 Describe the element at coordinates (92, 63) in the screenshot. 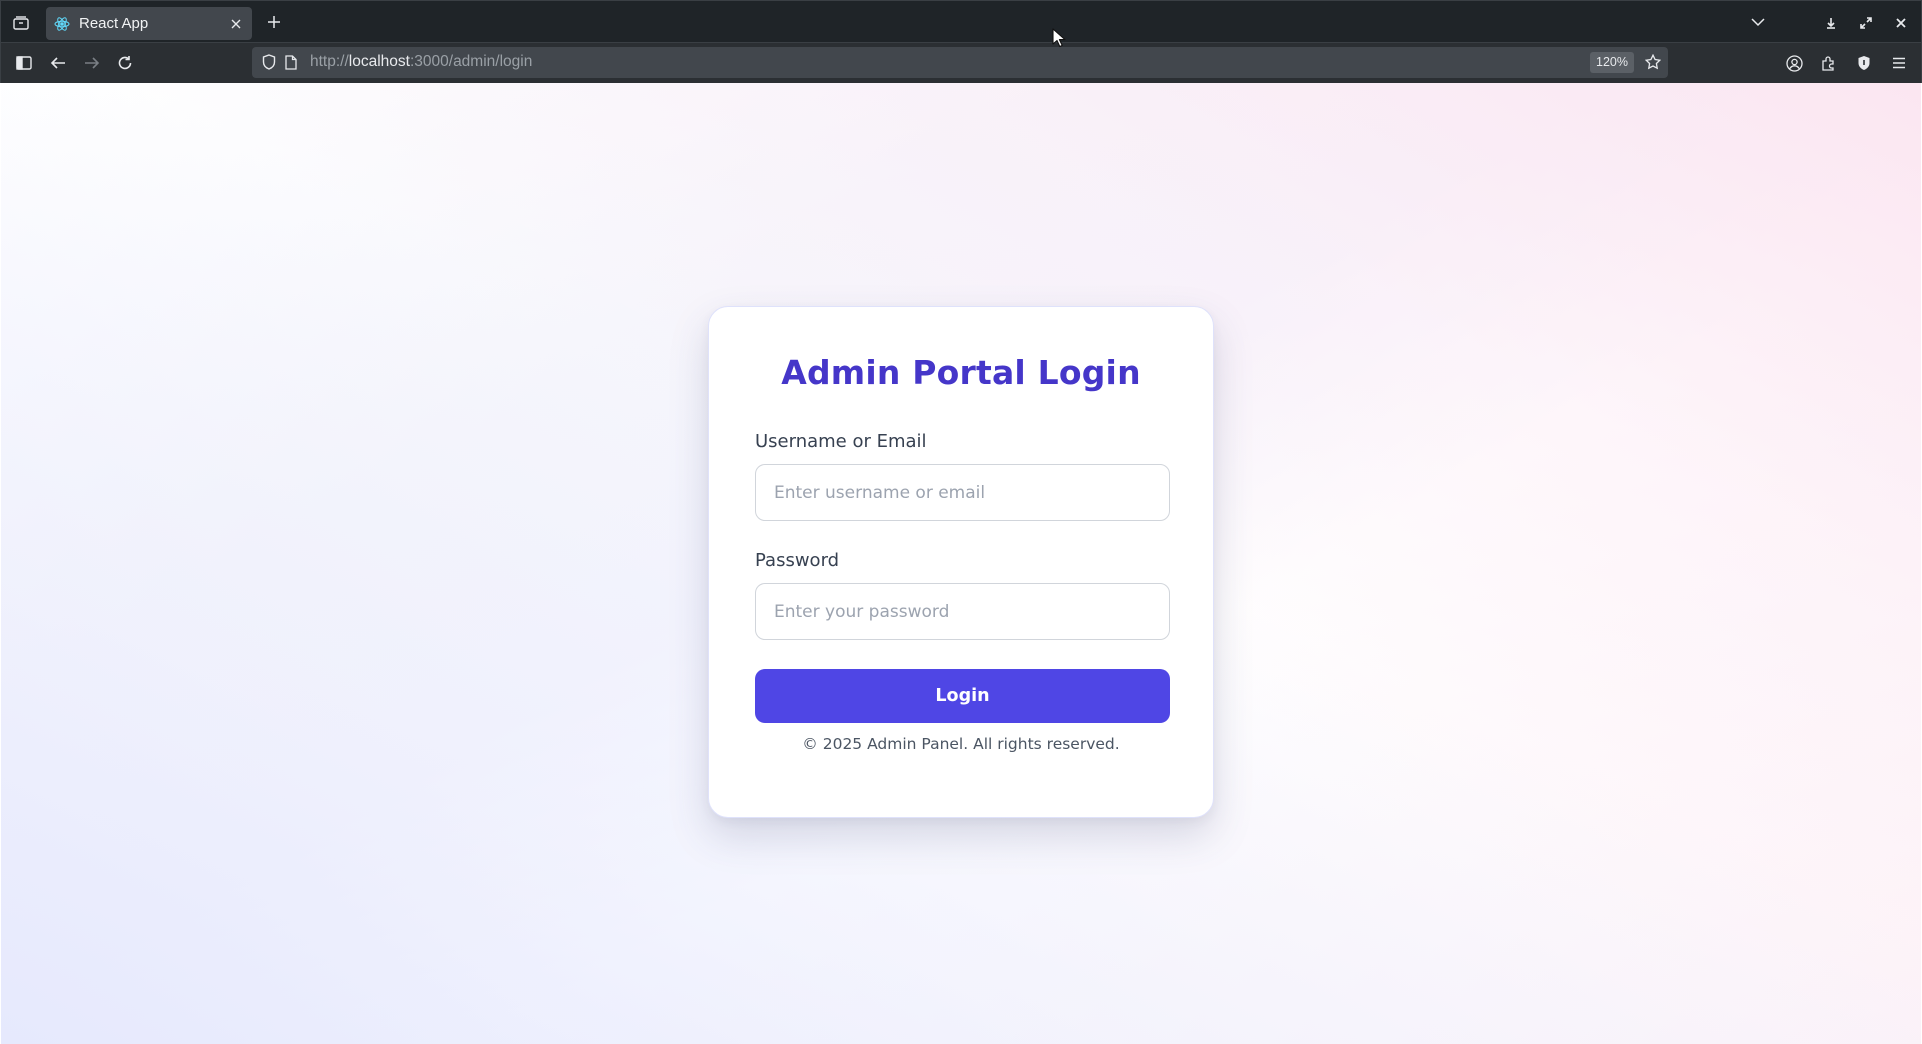

I see `forward-arrow-icon` at that location.